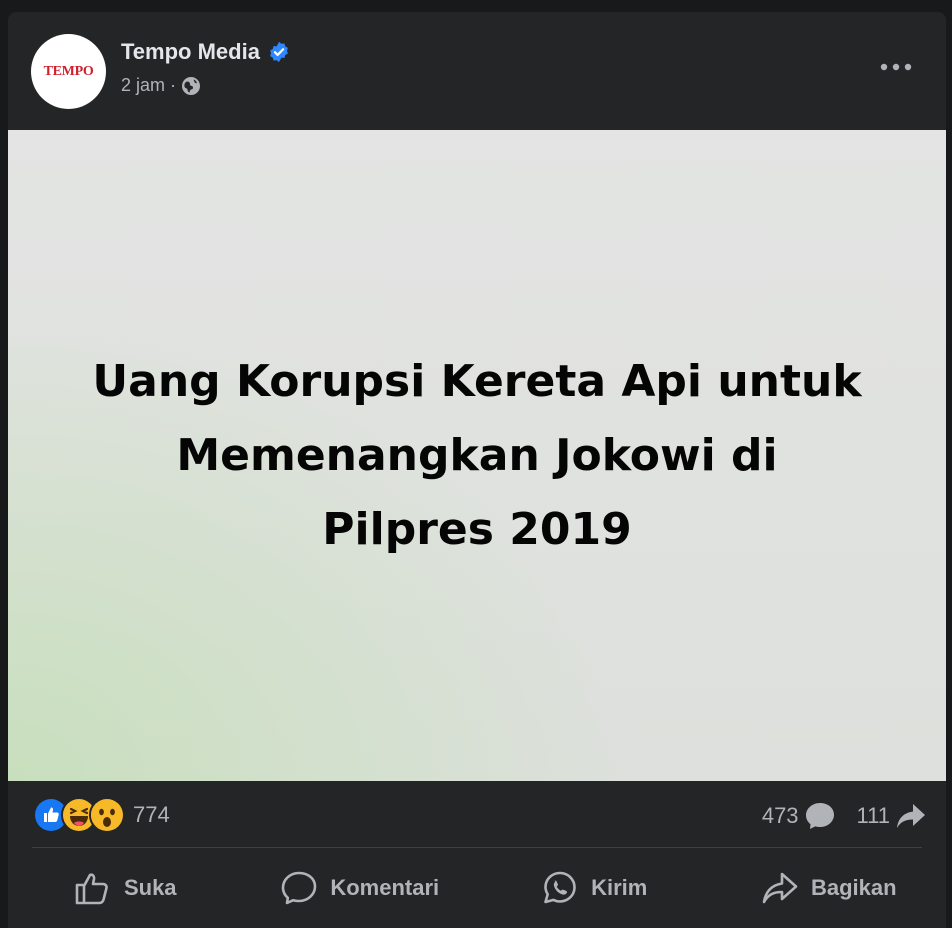  I want to click on engagement-counts: 473 111, so click(833, 816).